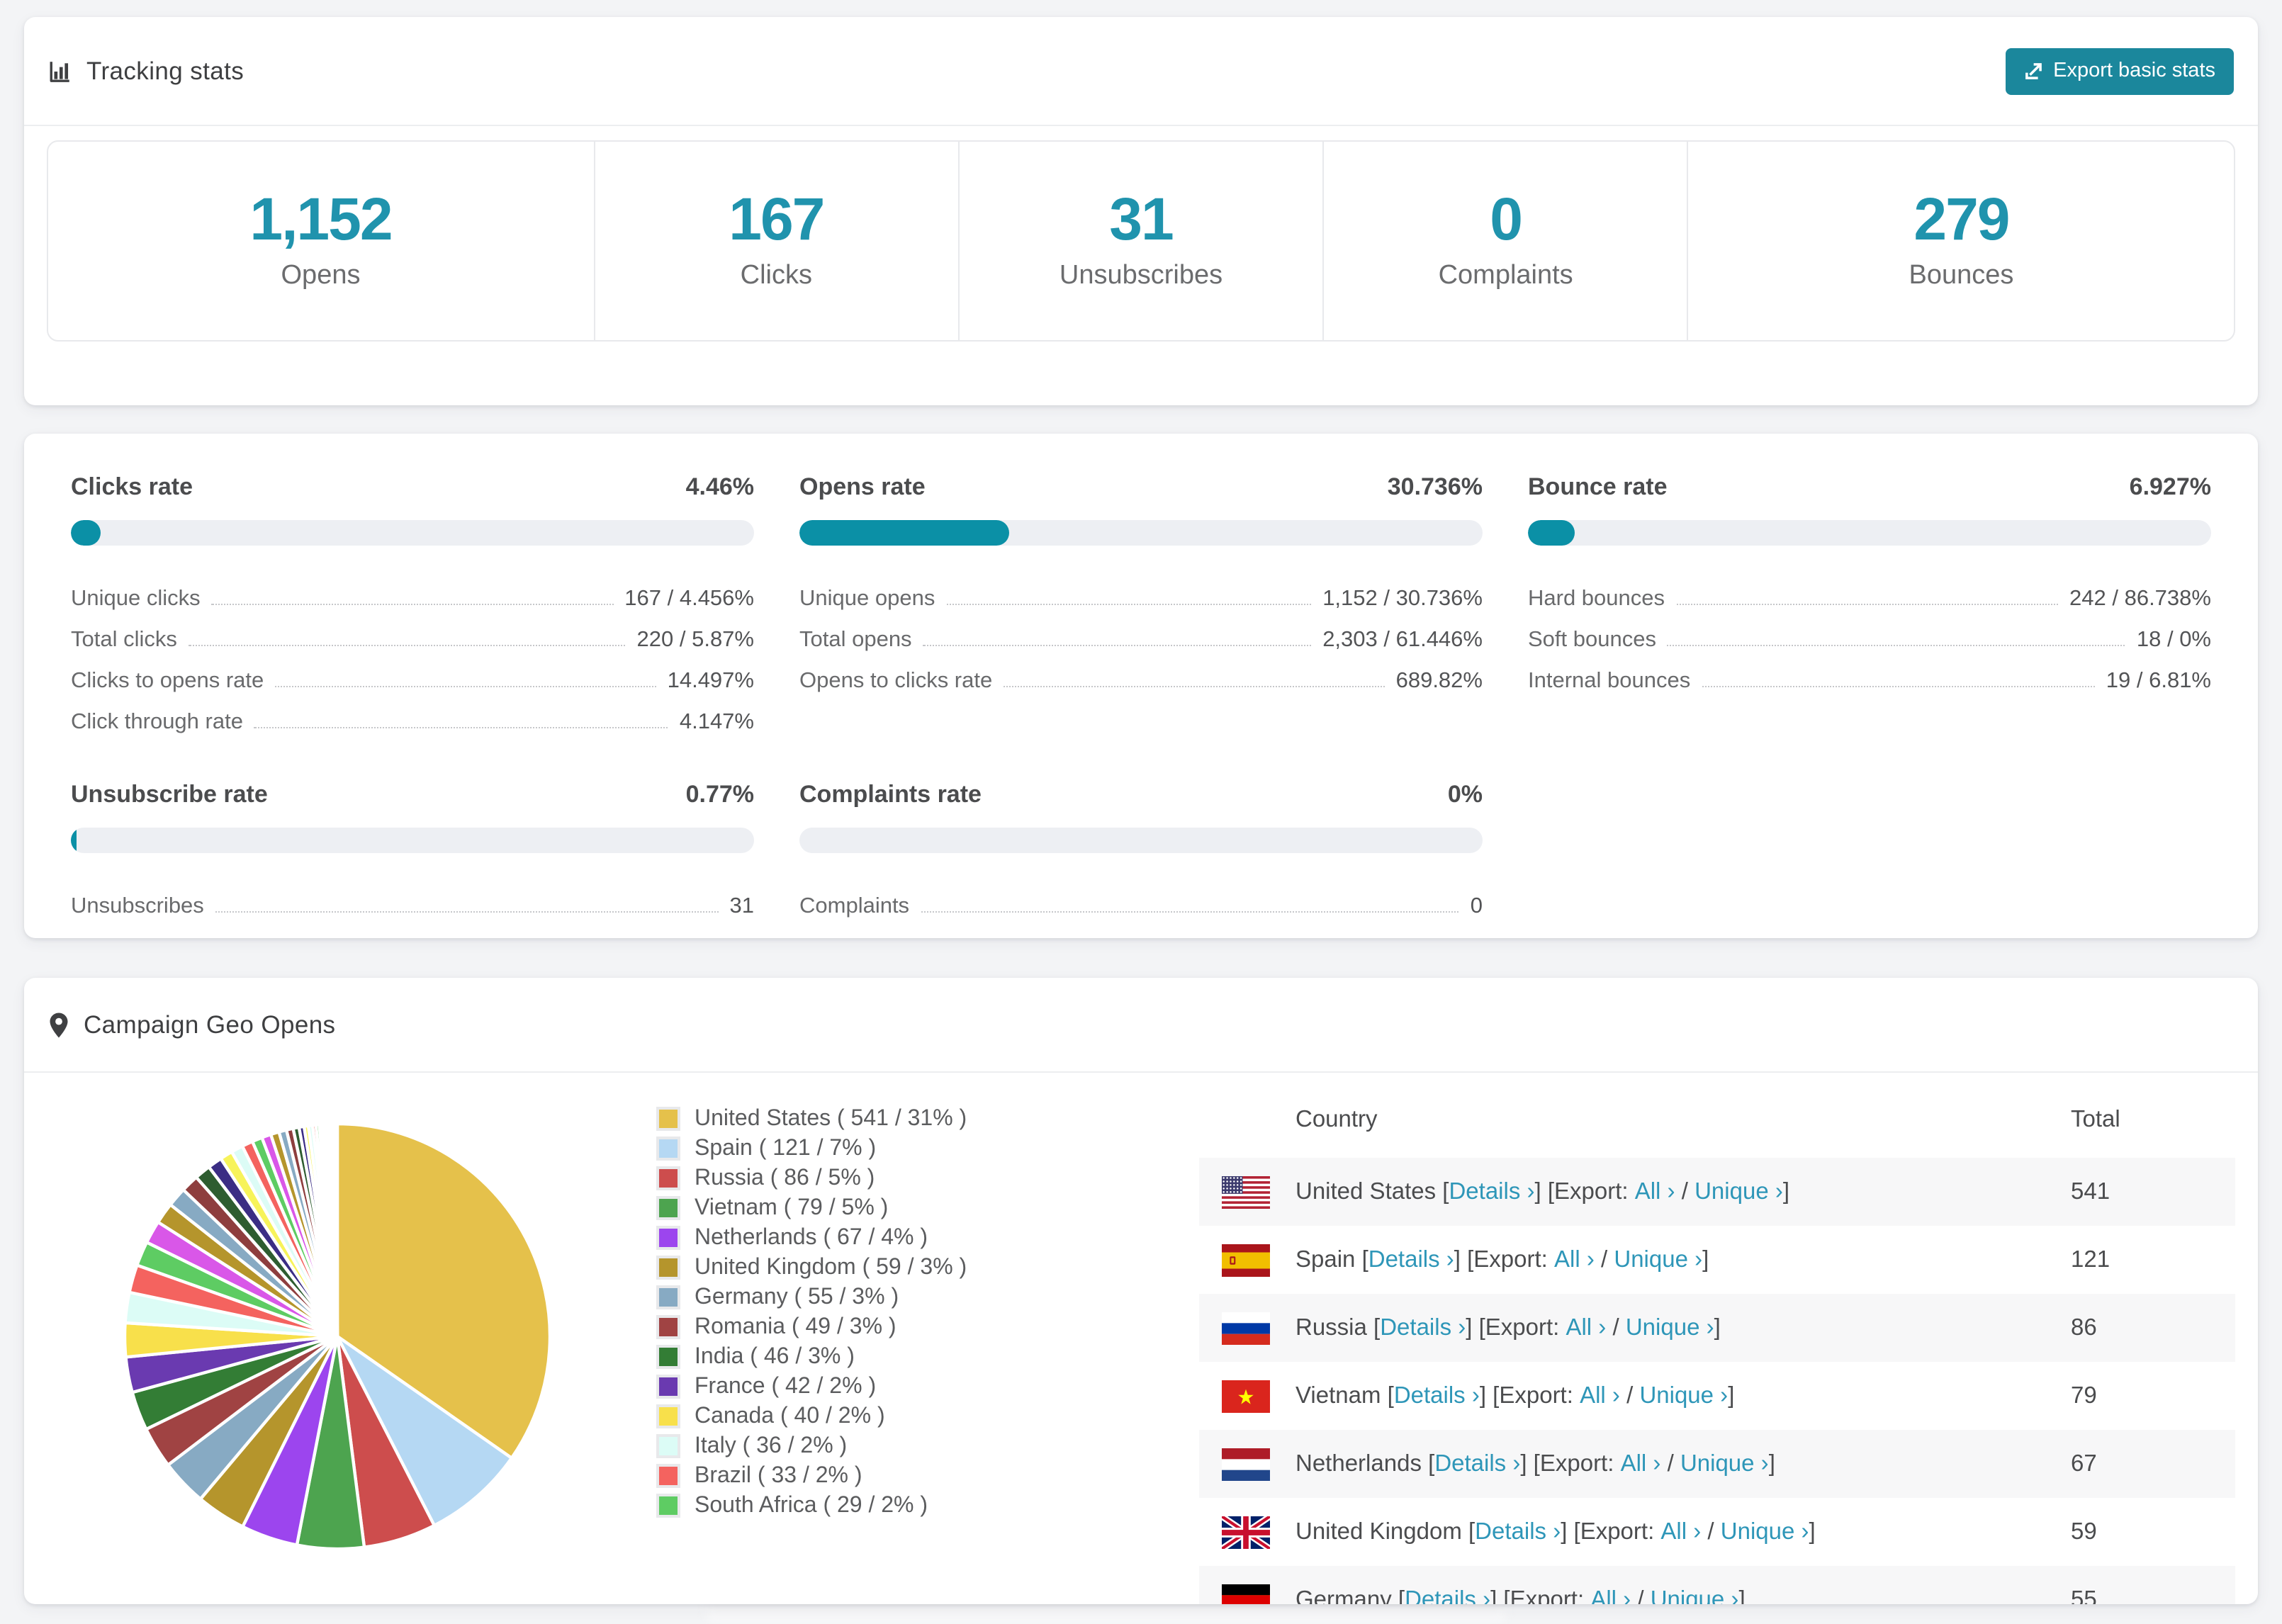 Image resolution: width=2282 pixels, height=1624 pixels. Describe the element at coordinates (2159, 681) in the screenshot. I see `stat-value: 19 / 6.81%` at that location.